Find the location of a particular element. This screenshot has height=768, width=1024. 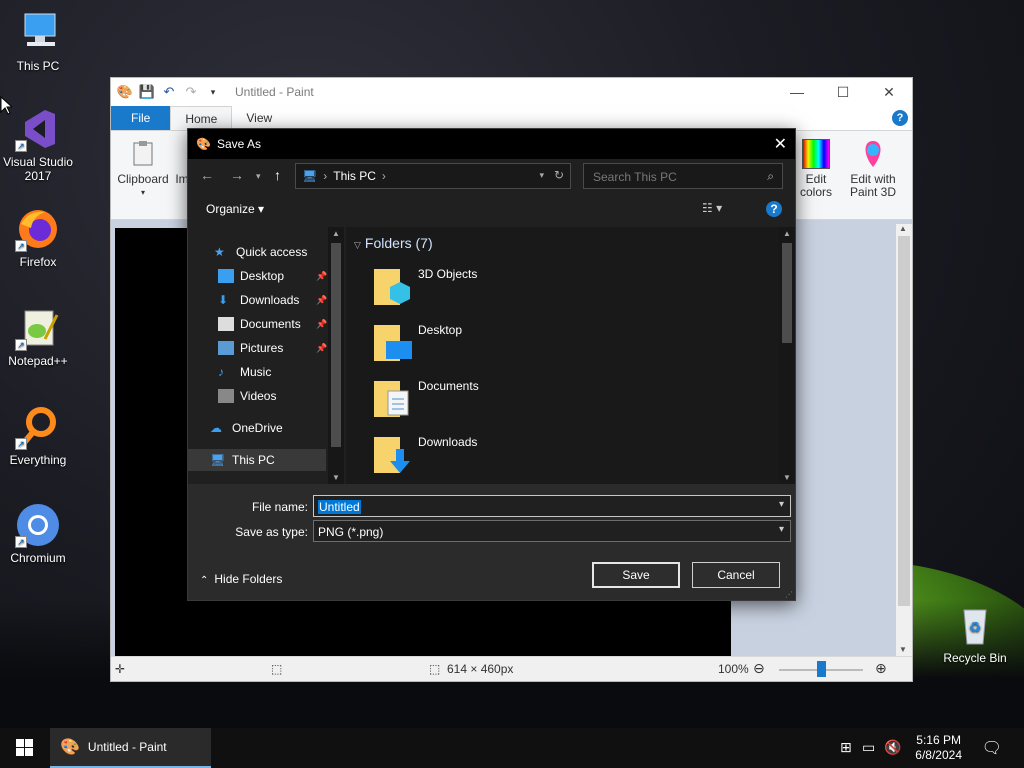

zoom-in-button: ⊕ is located at coordinates (881, 668).